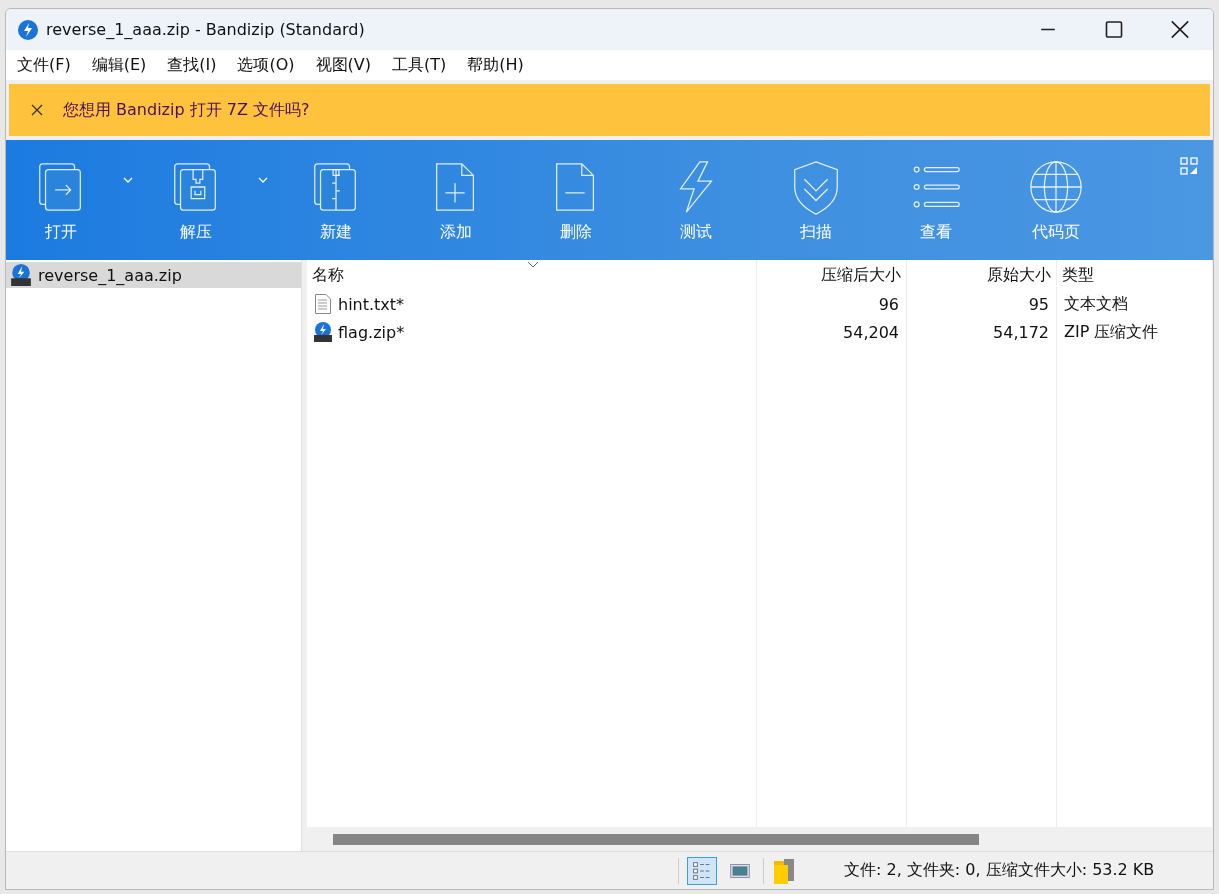  I want to click on menu-item: 文件(F), so click(44, 65).